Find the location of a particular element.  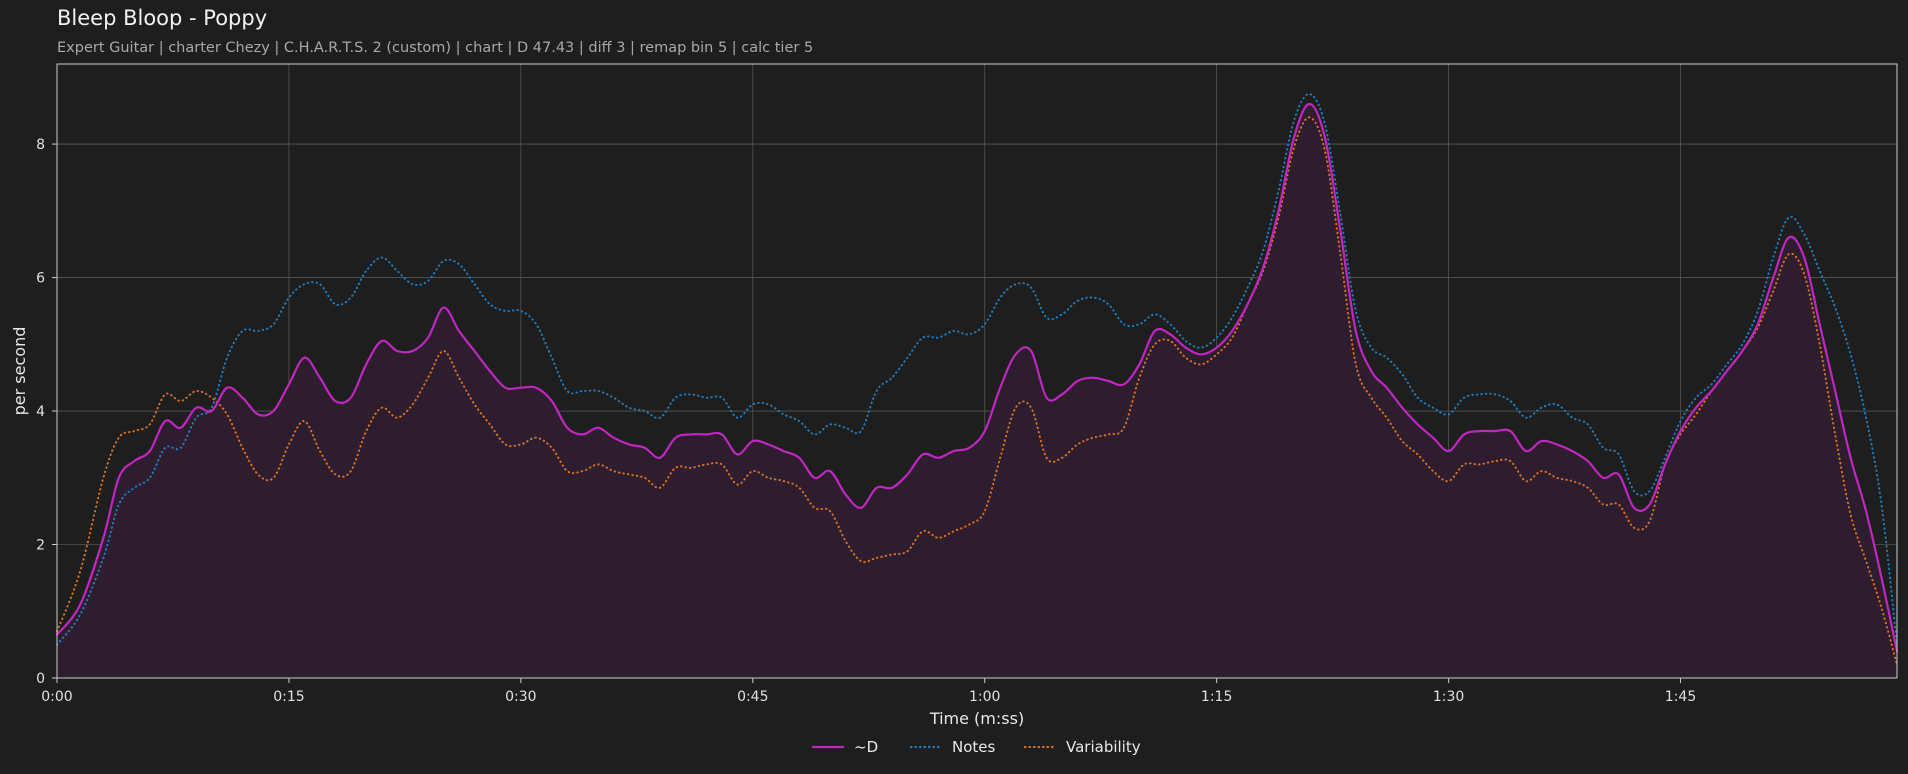

legend-label-d: ~D is located at coordinates (866, 747).